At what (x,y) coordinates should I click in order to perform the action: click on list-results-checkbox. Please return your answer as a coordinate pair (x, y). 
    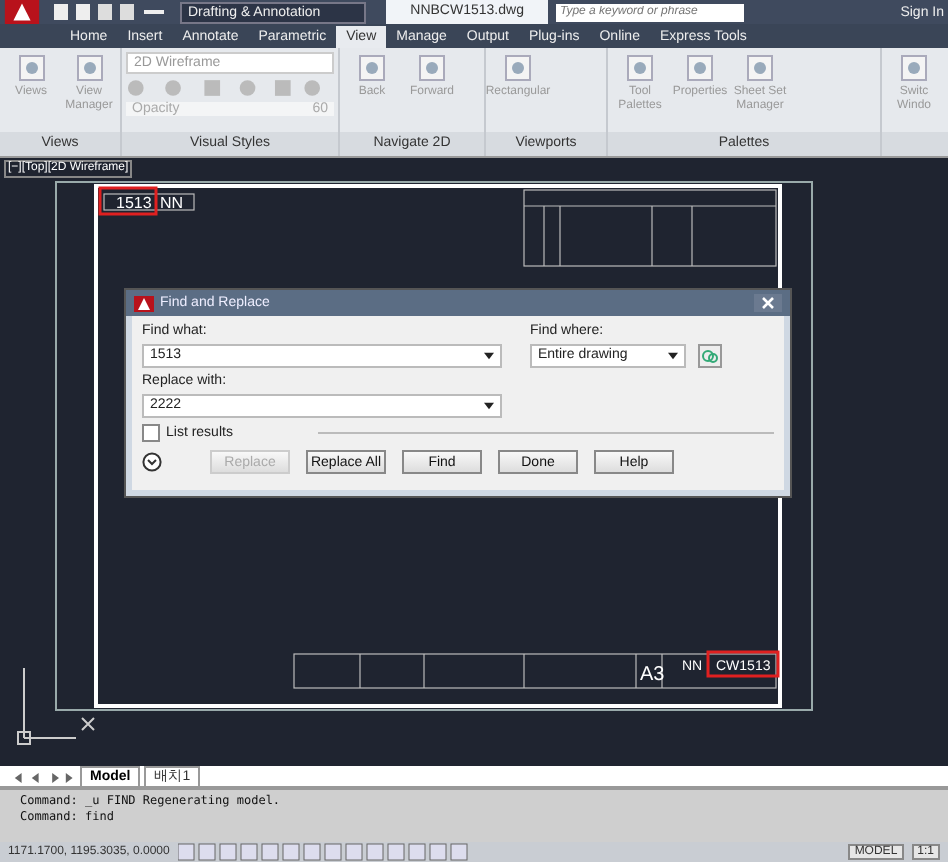
    Looking at the image, I should click on (151, 433).